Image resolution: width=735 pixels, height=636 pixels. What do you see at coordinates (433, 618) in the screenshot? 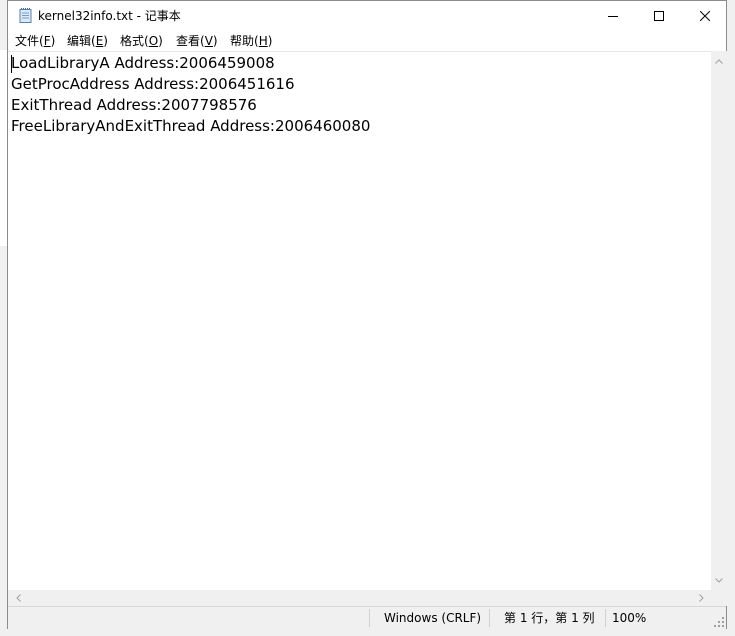
I see `status-encoding: Windows (CRLF)` at bounding box center [433, 618].